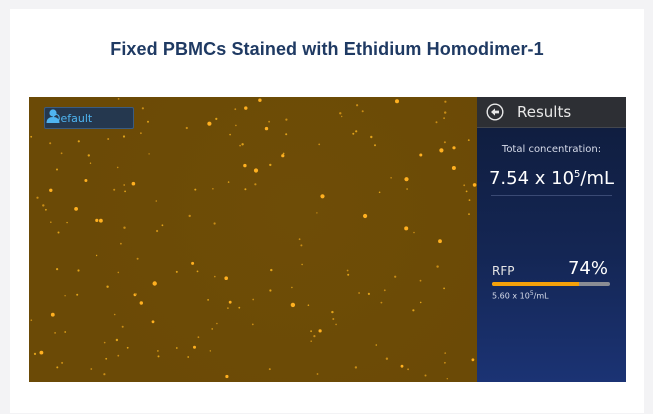 Image resolution: width=653 pixels, height=414 pixels. What do you see at coordinates (495, 112) in the screenshot?
I see `back-arrow-icon` at bounding box center [495, 112].